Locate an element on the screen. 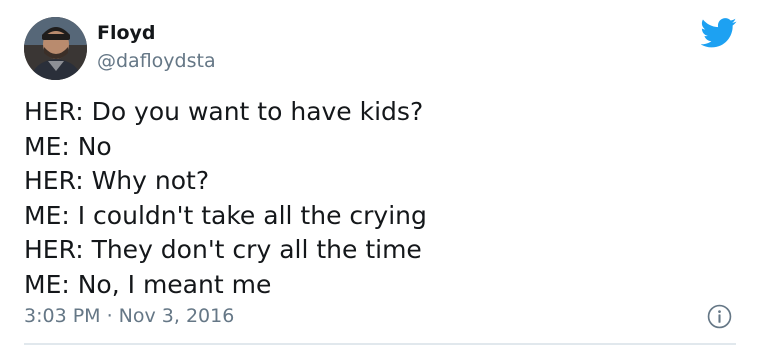  tweet-line: ME: No, I meant me is located at coordinates (148, 284).